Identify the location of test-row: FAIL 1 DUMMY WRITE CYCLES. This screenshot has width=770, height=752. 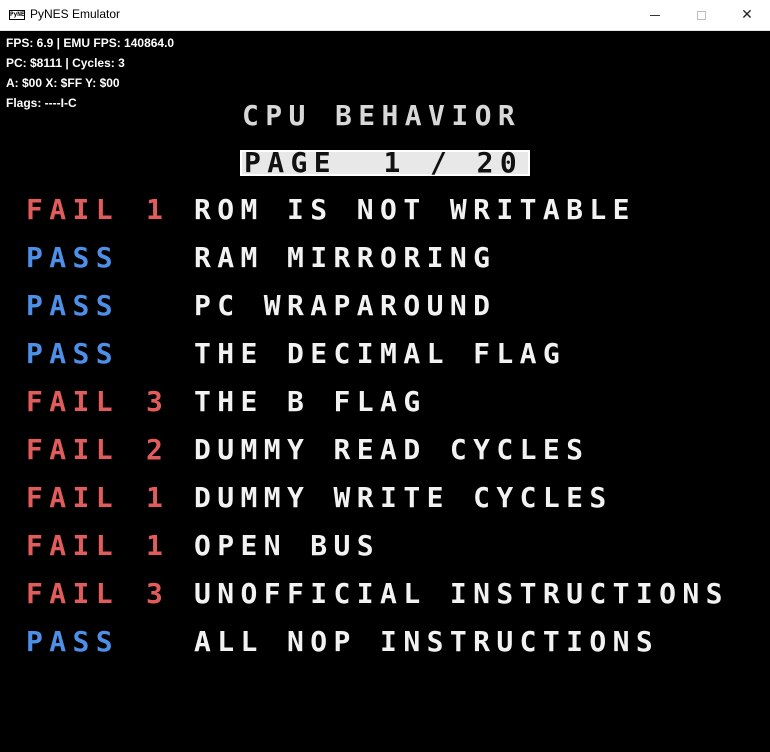
(385, 504).